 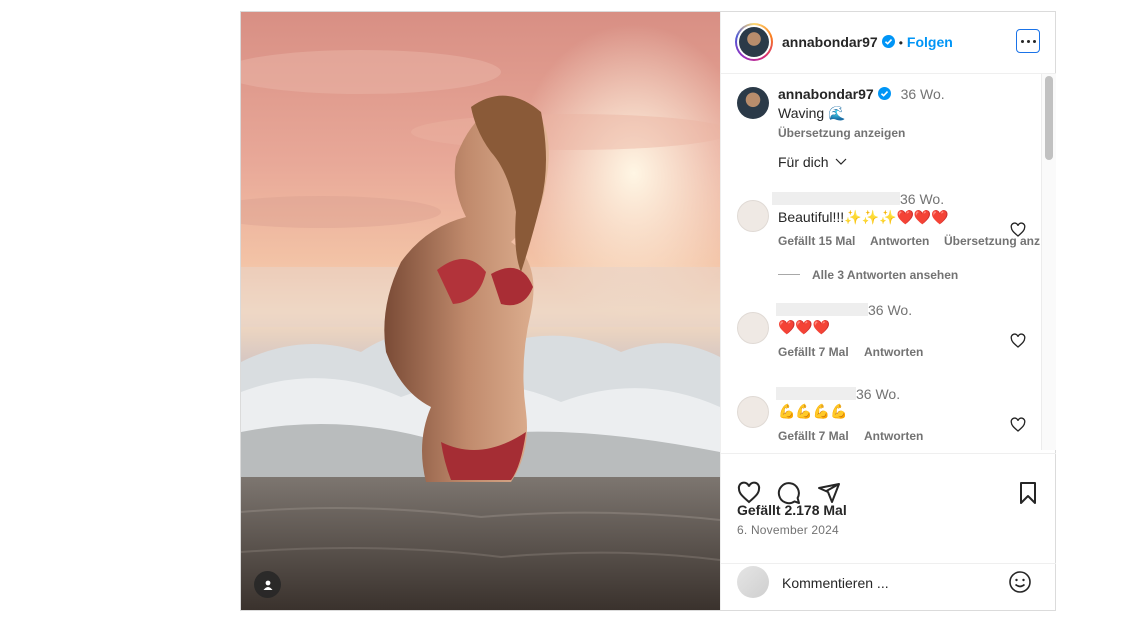 I want to click on comment-text: ❤️❤️❤️, so click(x=804, y=327).